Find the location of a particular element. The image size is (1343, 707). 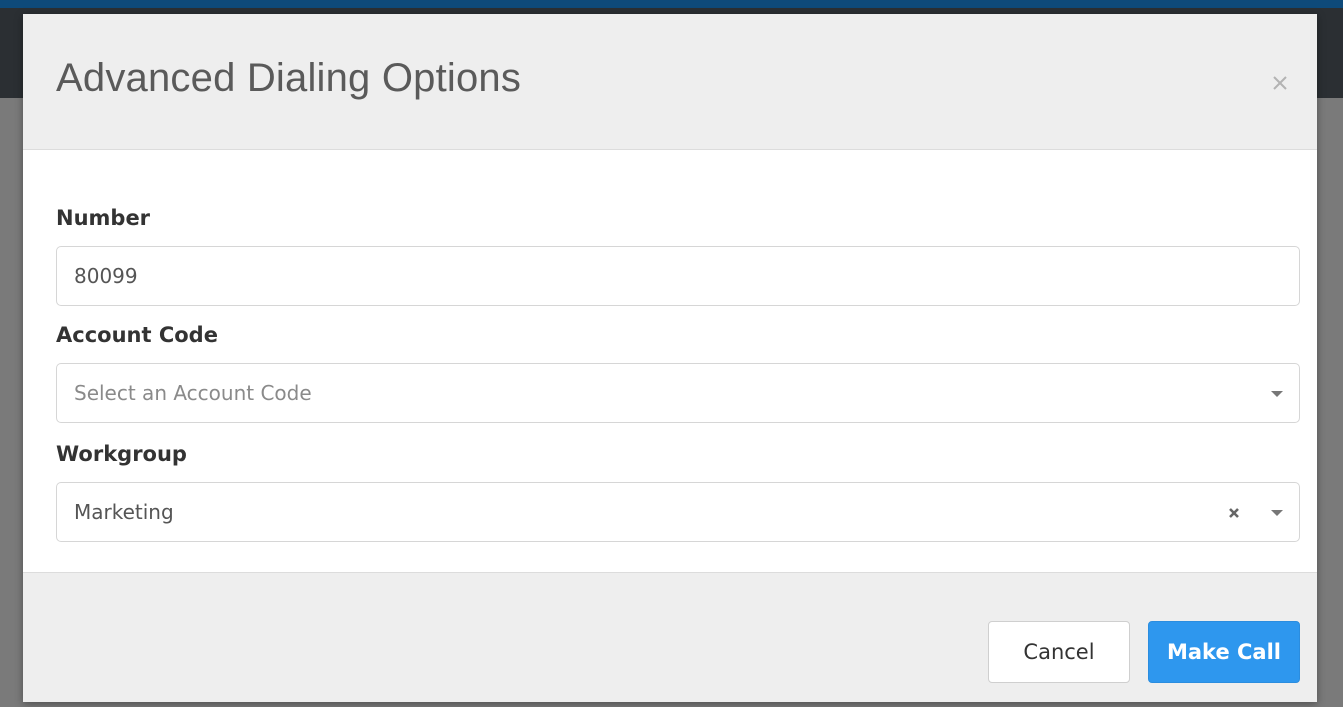

close-icon is located at coordinates (1280, 83).